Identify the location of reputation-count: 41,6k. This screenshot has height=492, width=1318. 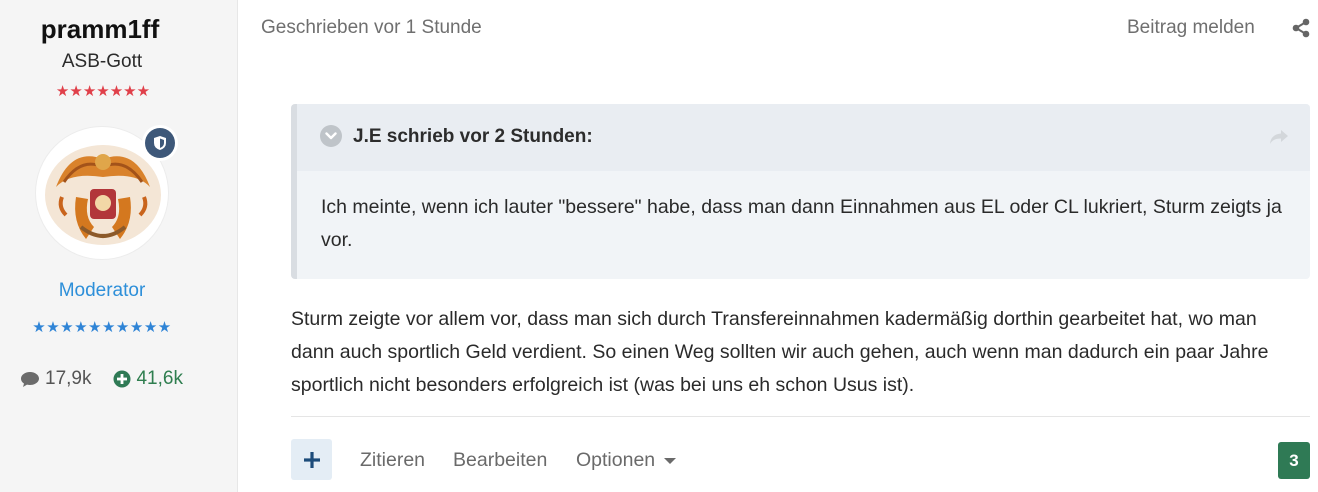
(159, 378).